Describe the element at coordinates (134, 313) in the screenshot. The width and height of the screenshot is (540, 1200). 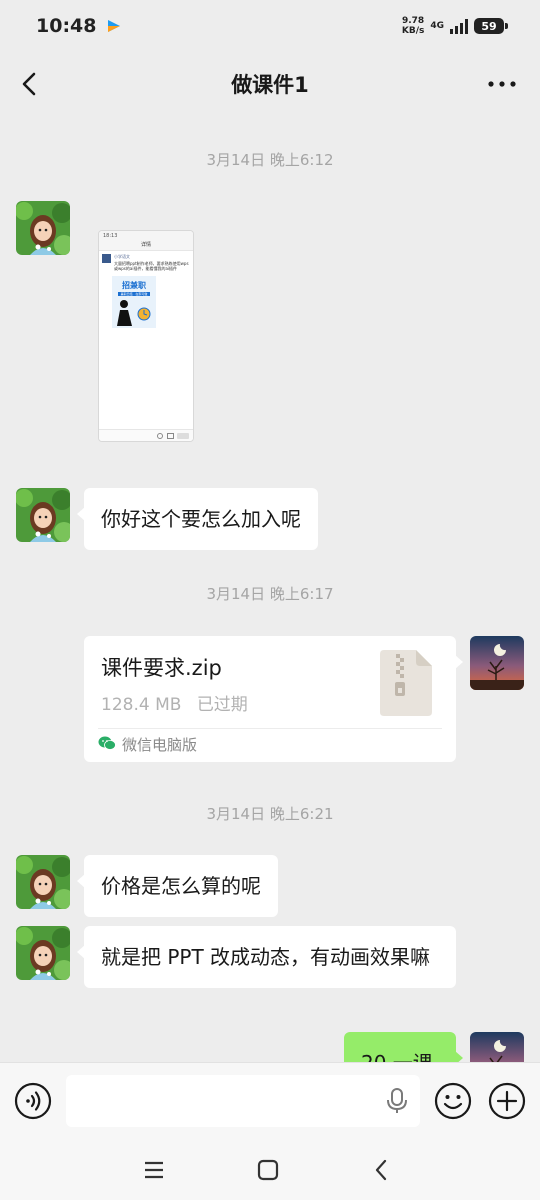
I see `image-poster-figure` at that location.